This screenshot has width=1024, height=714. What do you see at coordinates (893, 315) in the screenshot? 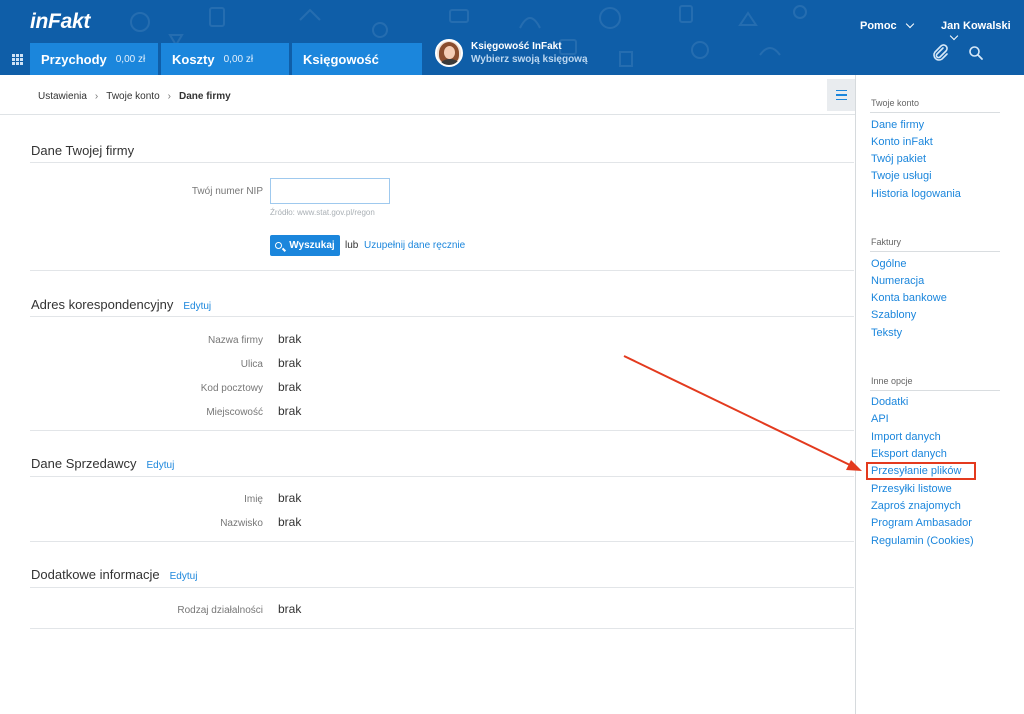
I see `sidebar-item-szablony: Szablony` at bounding box center [893, 315].